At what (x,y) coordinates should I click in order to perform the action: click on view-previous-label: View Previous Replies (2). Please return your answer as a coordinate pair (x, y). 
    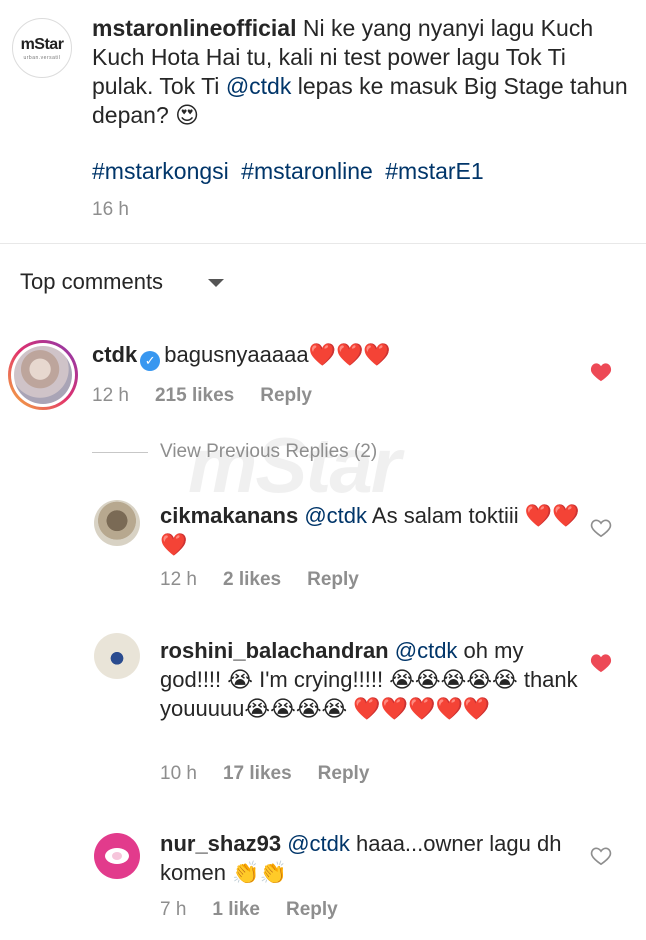
    Looking at the image, I should click on (269, 451).